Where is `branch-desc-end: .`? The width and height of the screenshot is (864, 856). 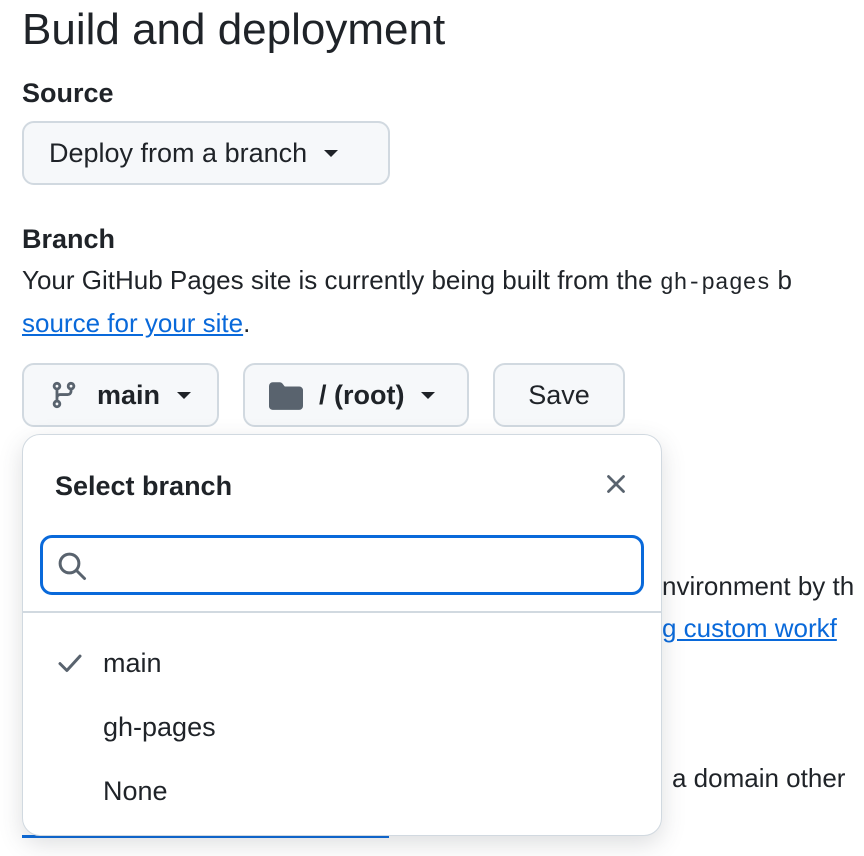 branch-desc-end: . is located at coordinates (247, 323).